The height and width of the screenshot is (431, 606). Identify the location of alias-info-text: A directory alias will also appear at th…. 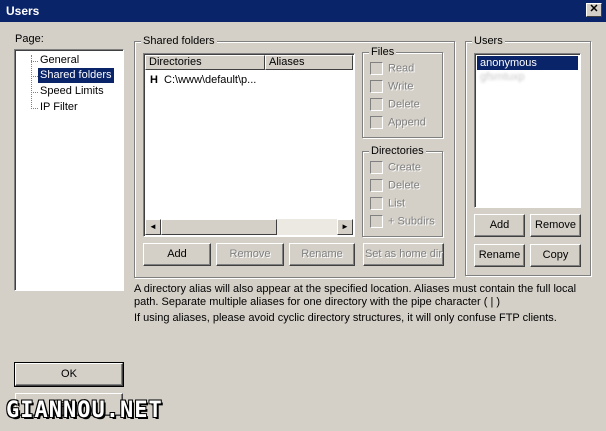
(367, 304).